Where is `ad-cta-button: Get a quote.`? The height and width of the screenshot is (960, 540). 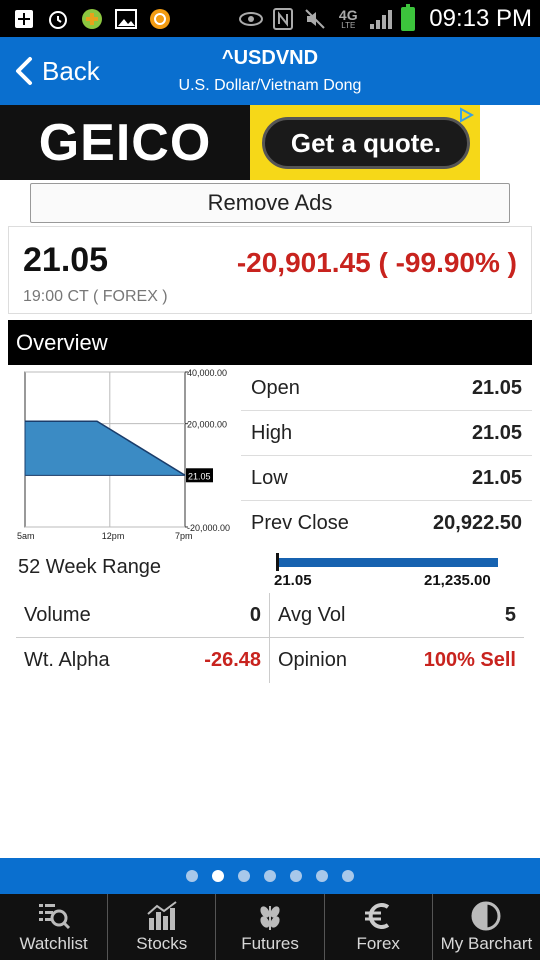
ad-cta-button: Get a quote. is located at coordinates (366, 143).